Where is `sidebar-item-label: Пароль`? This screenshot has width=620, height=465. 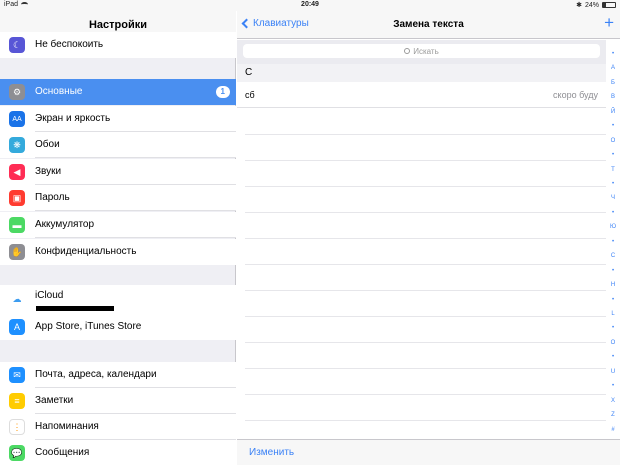
sidebar-item-label: Пароль is located at coordinates (135, 198).